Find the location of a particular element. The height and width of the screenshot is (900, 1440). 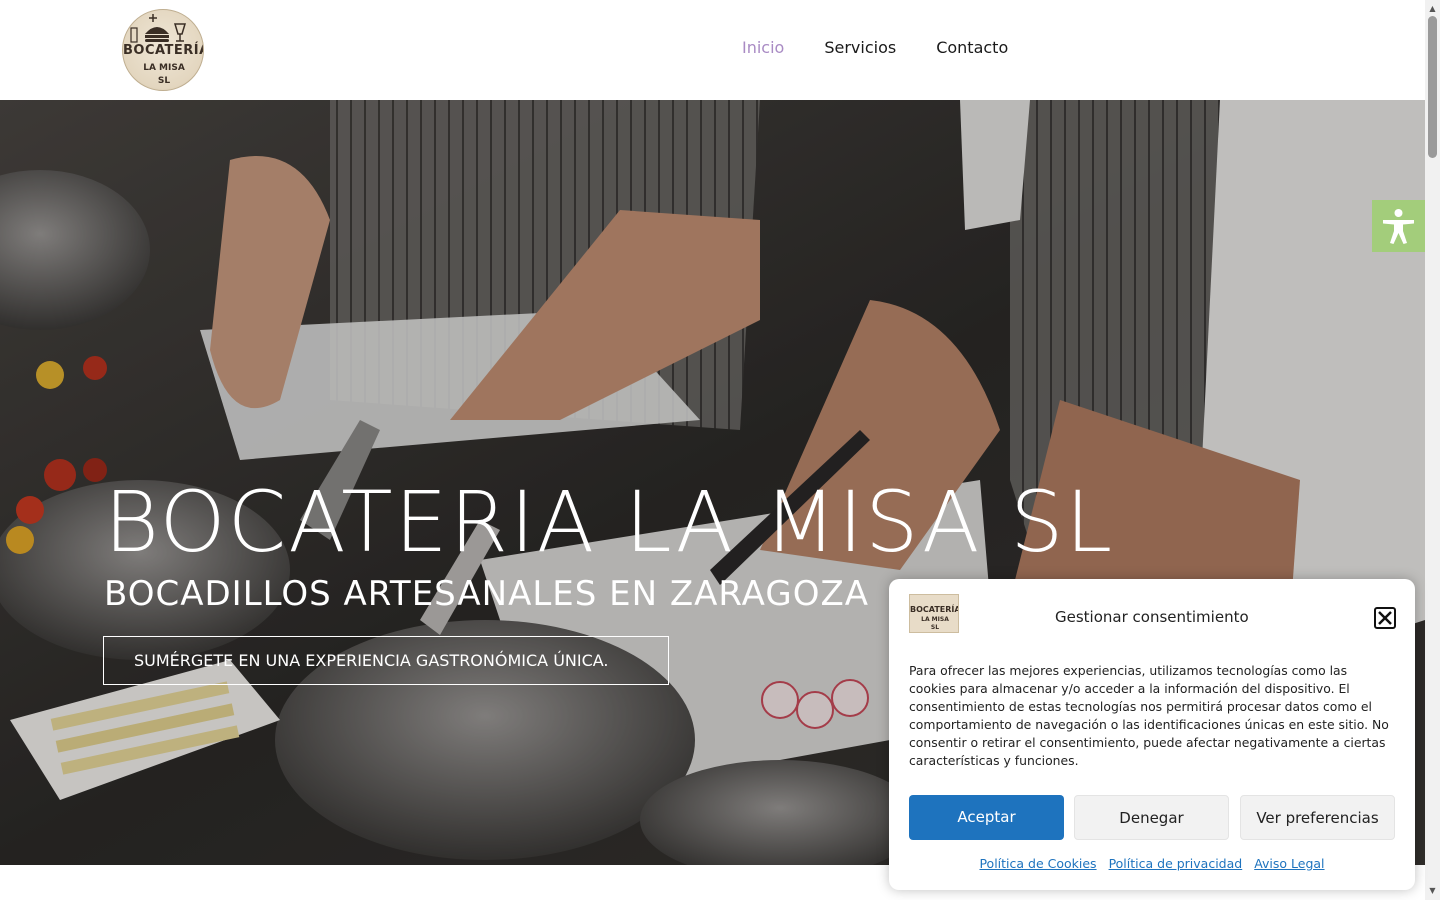

cookie-logo-line1: BOCATERÍA is located at coordinates (934, 609).